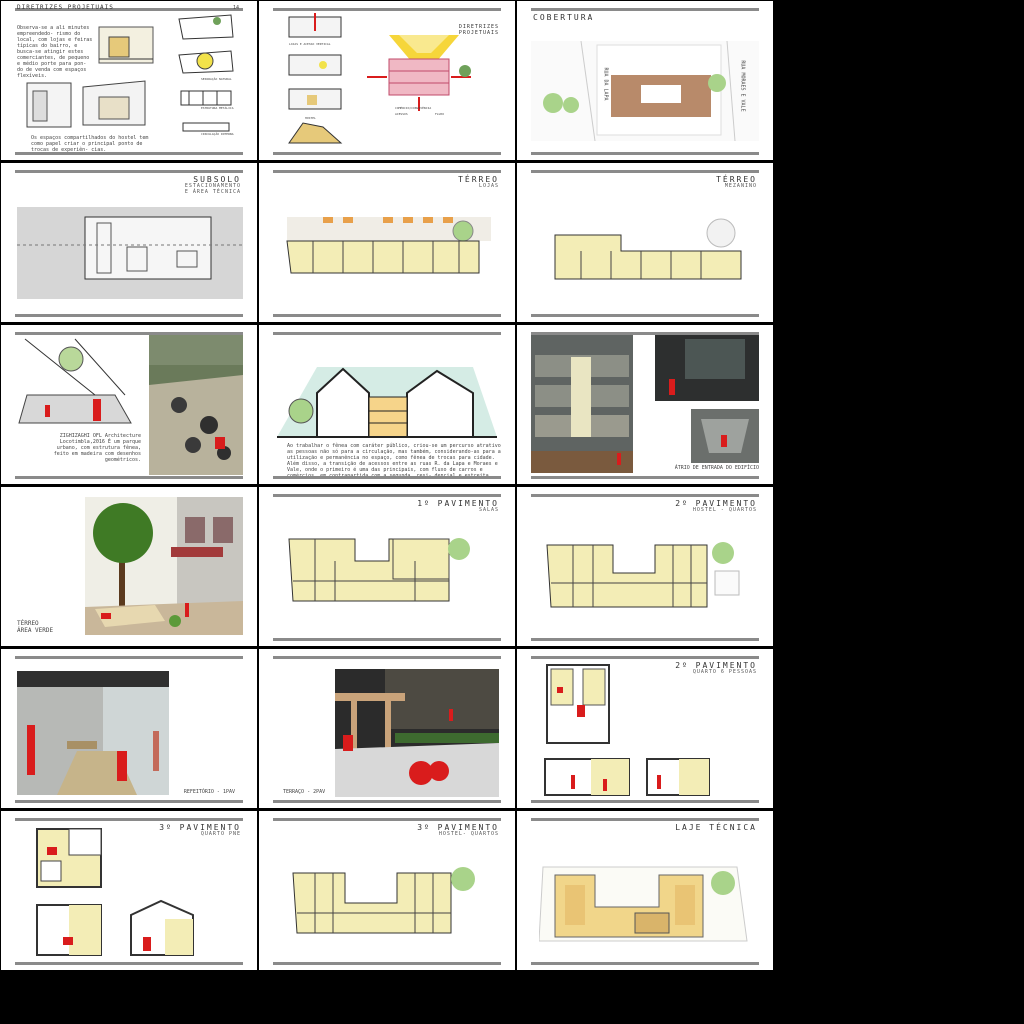  I want to click on sketch-label: ESTRUTURA METÁLICA, so click(217, 108).